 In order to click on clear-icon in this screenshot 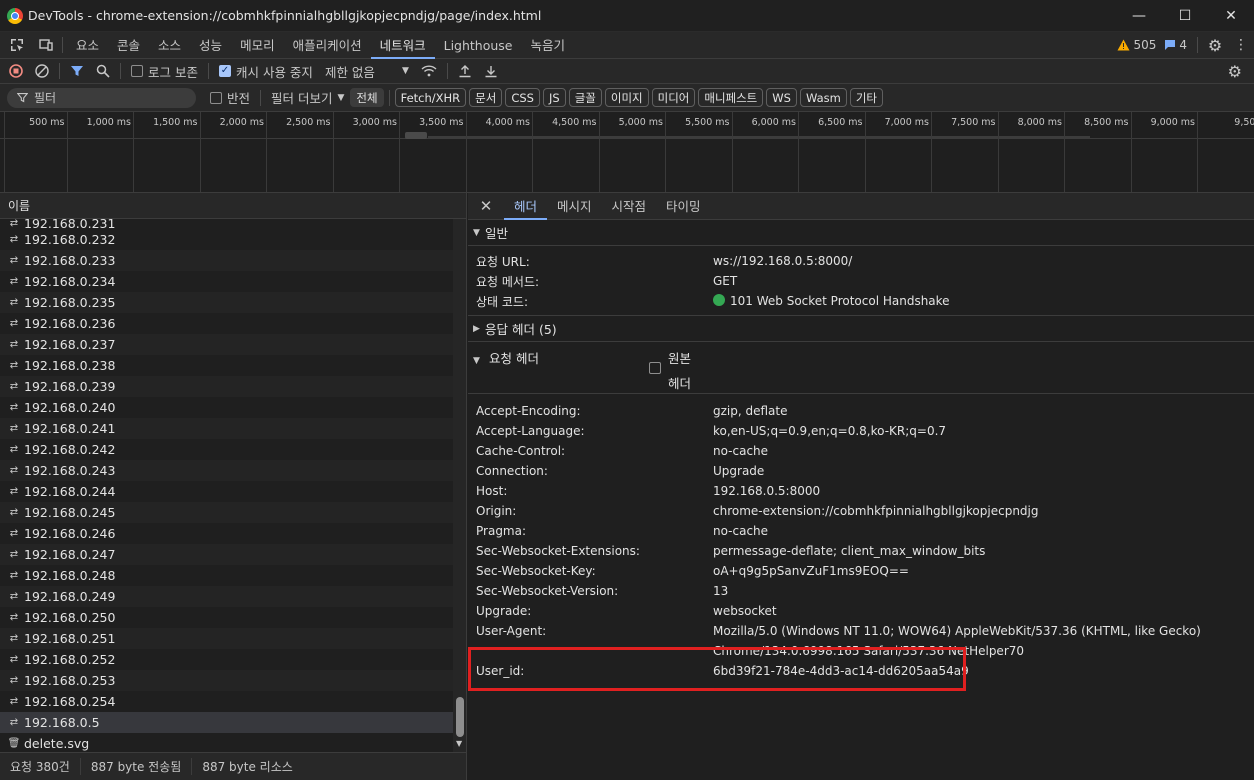, I will do `click(42, 71)`.